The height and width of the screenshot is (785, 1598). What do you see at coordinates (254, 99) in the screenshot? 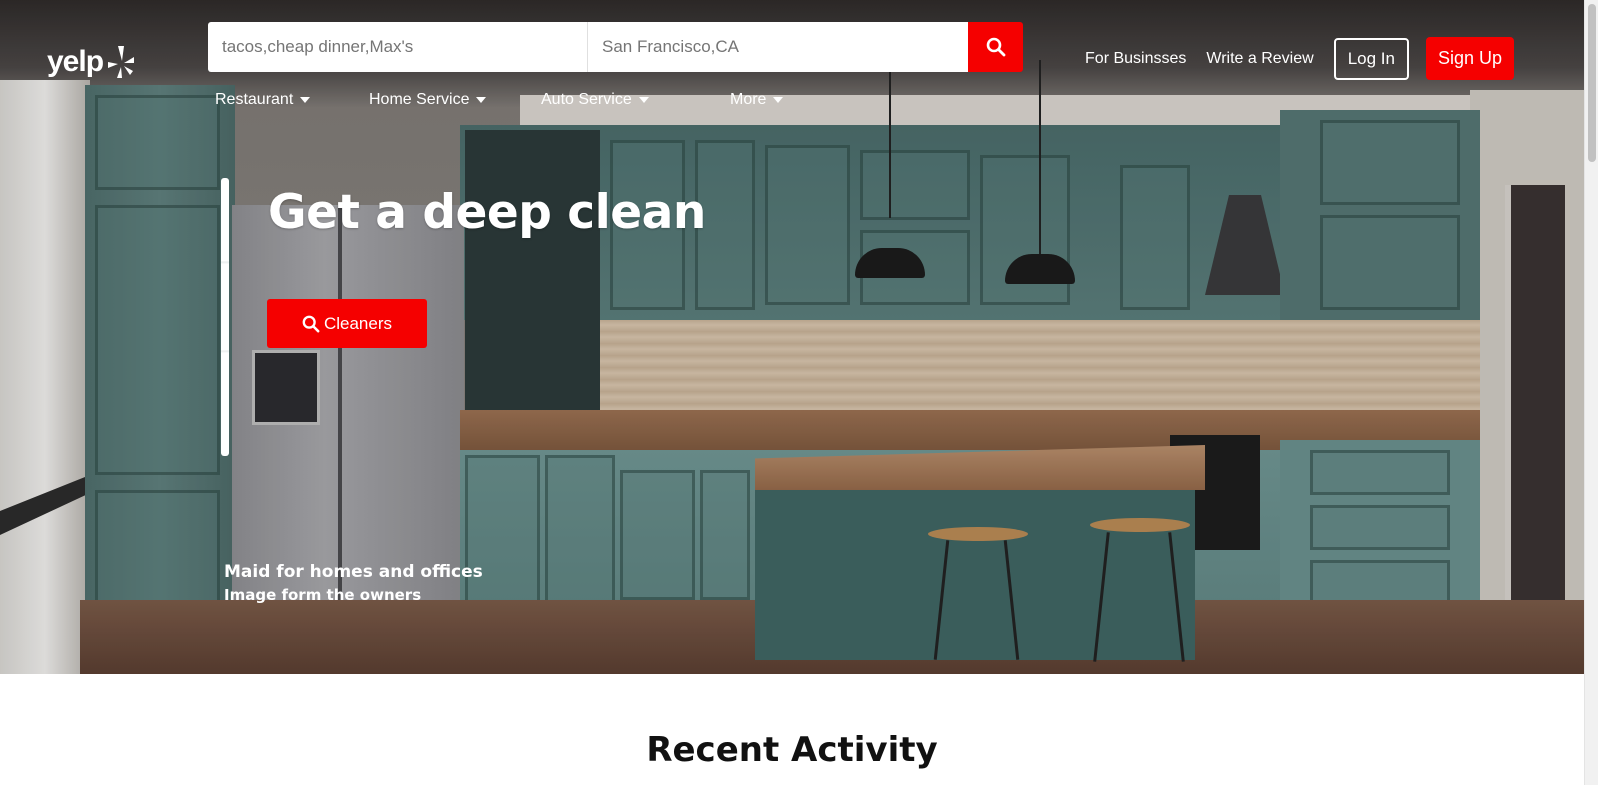
I see `category-label: Restaurant` at bounding box center [254, 99].